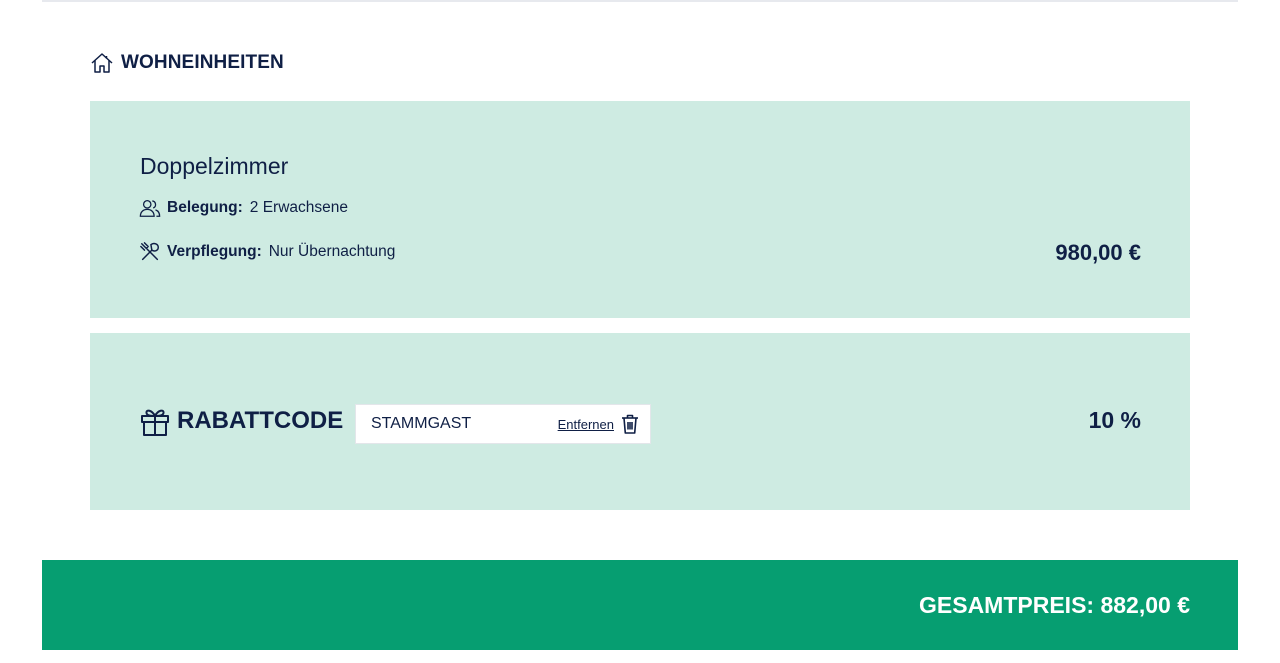 The width and height of the screenshot is (1280, 663). I want to click on discount-heading: RABATTCODE, so click(241, 421).